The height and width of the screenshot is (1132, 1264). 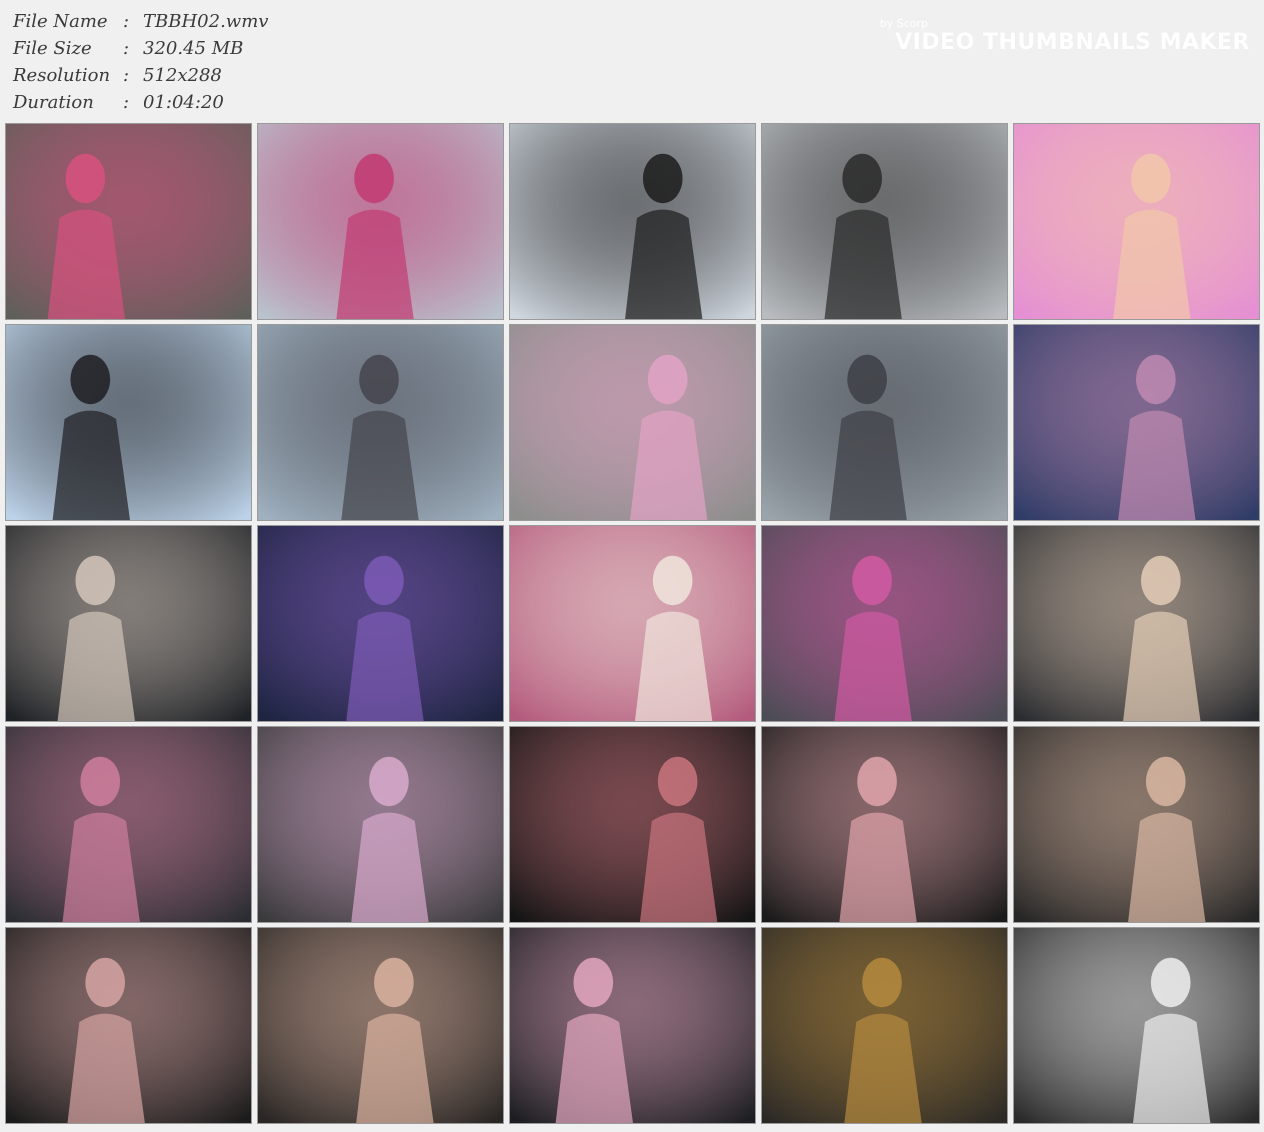 I want to click on thumb-injured-belt, so click(x=632, y=623).